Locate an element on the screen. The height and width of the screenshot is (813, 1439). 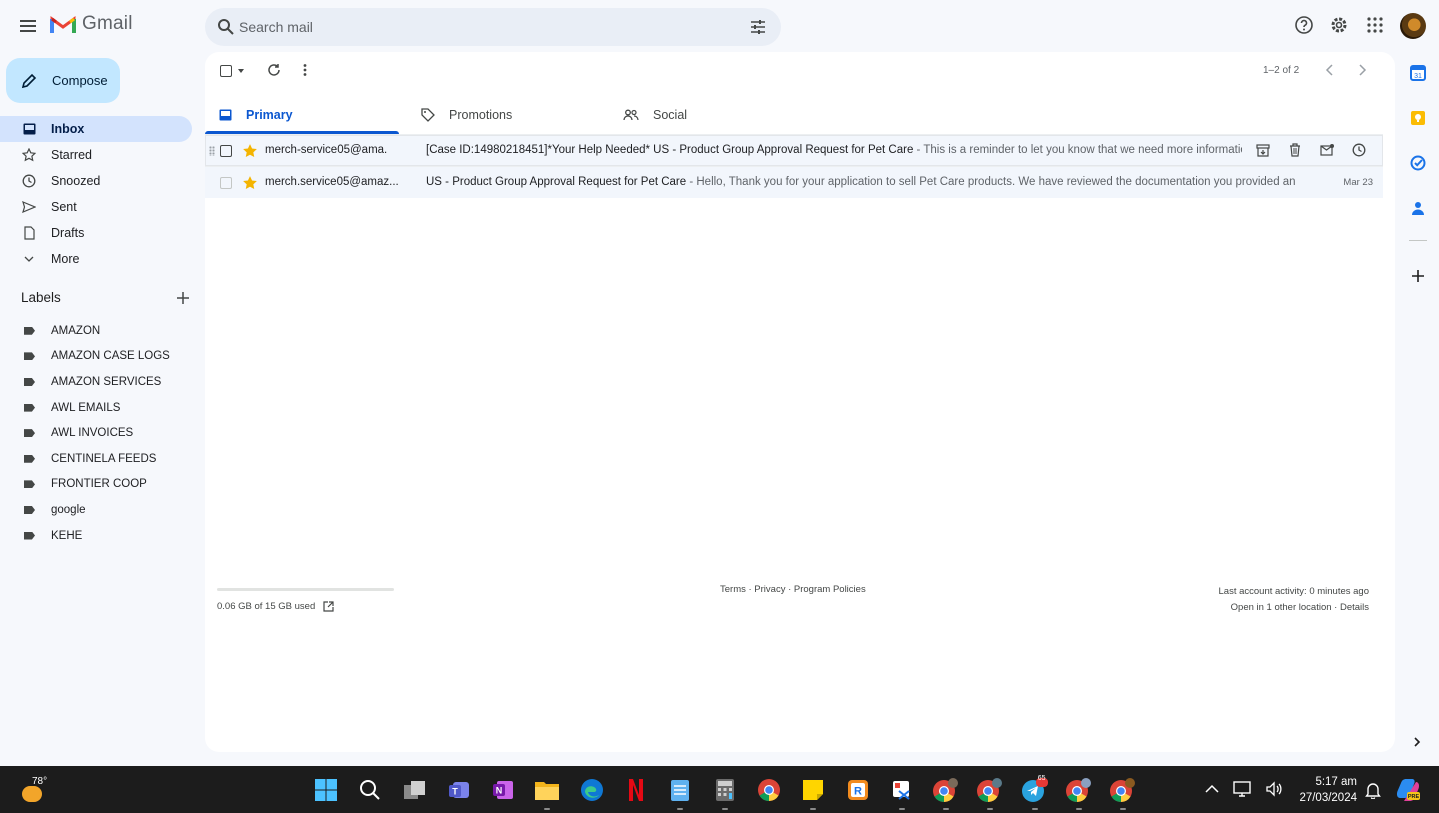
search-input is located at coordinates (489, 27).